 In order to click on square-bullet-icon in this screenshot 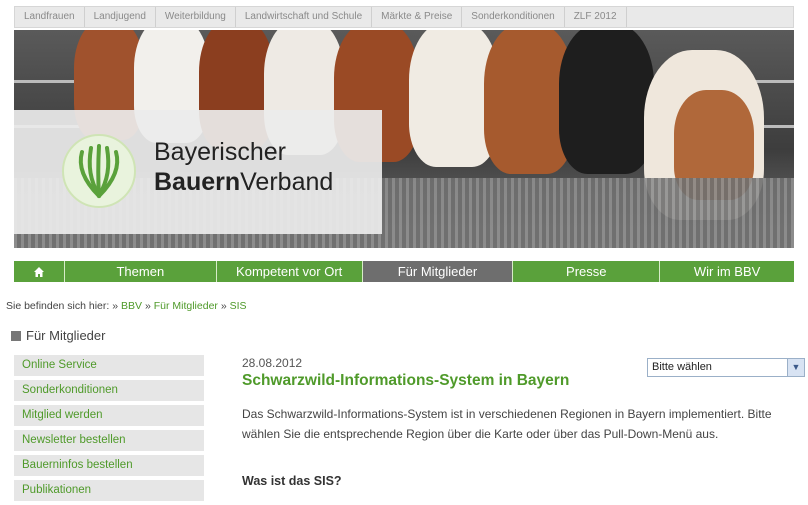, I will do `click(16, 335)`.